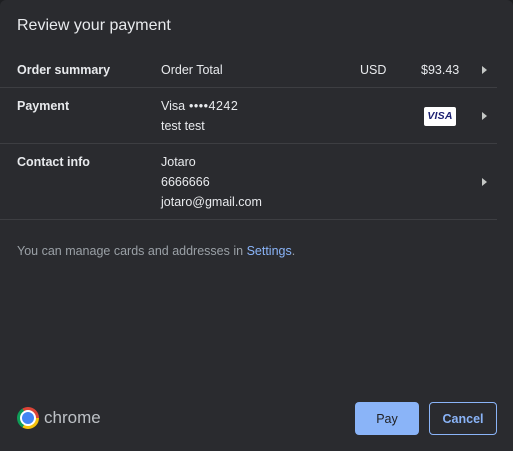 The width and height of the screenshot is (513, 451). I want to click on order-summary-row: Order summary Order Total USD $93.43, so click(248, 71).